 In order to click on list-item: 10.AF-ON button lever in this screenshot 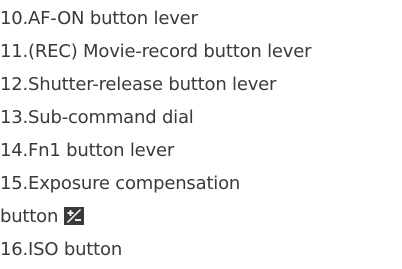, I will do `click(99, 18)`.